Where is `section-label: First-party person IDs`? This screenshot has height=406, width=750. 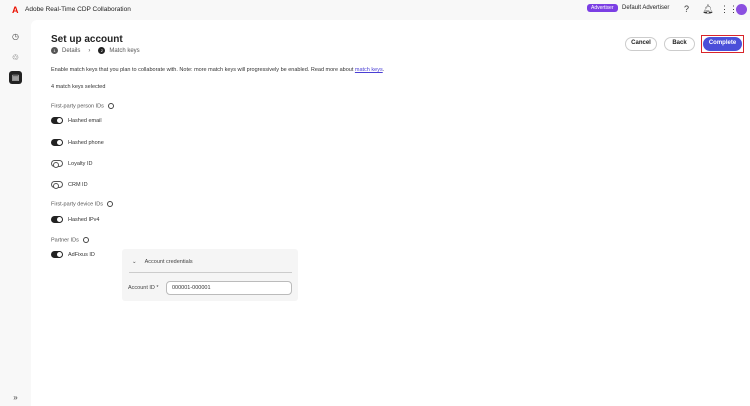 section-label: First-party person IDs is located at coordinates (82, 106).